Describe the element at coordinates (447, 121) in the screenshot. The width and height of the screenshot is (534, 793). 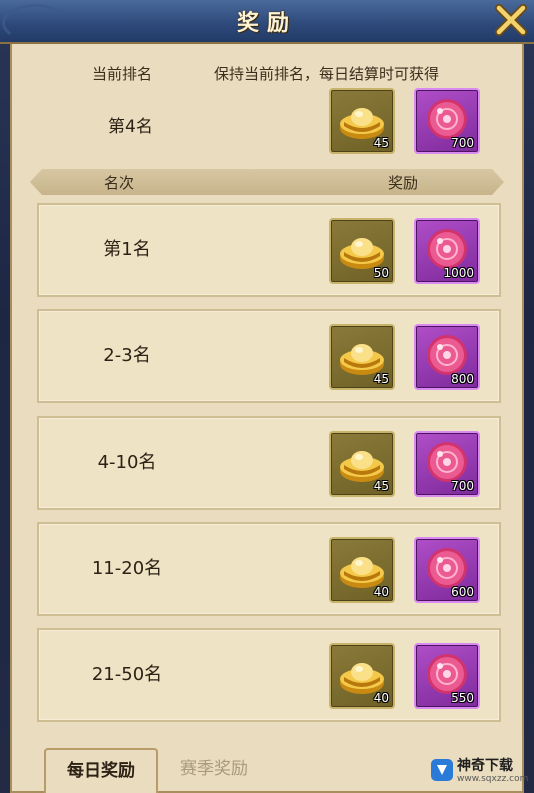
I see `current-gem-reward: 700` at that location.